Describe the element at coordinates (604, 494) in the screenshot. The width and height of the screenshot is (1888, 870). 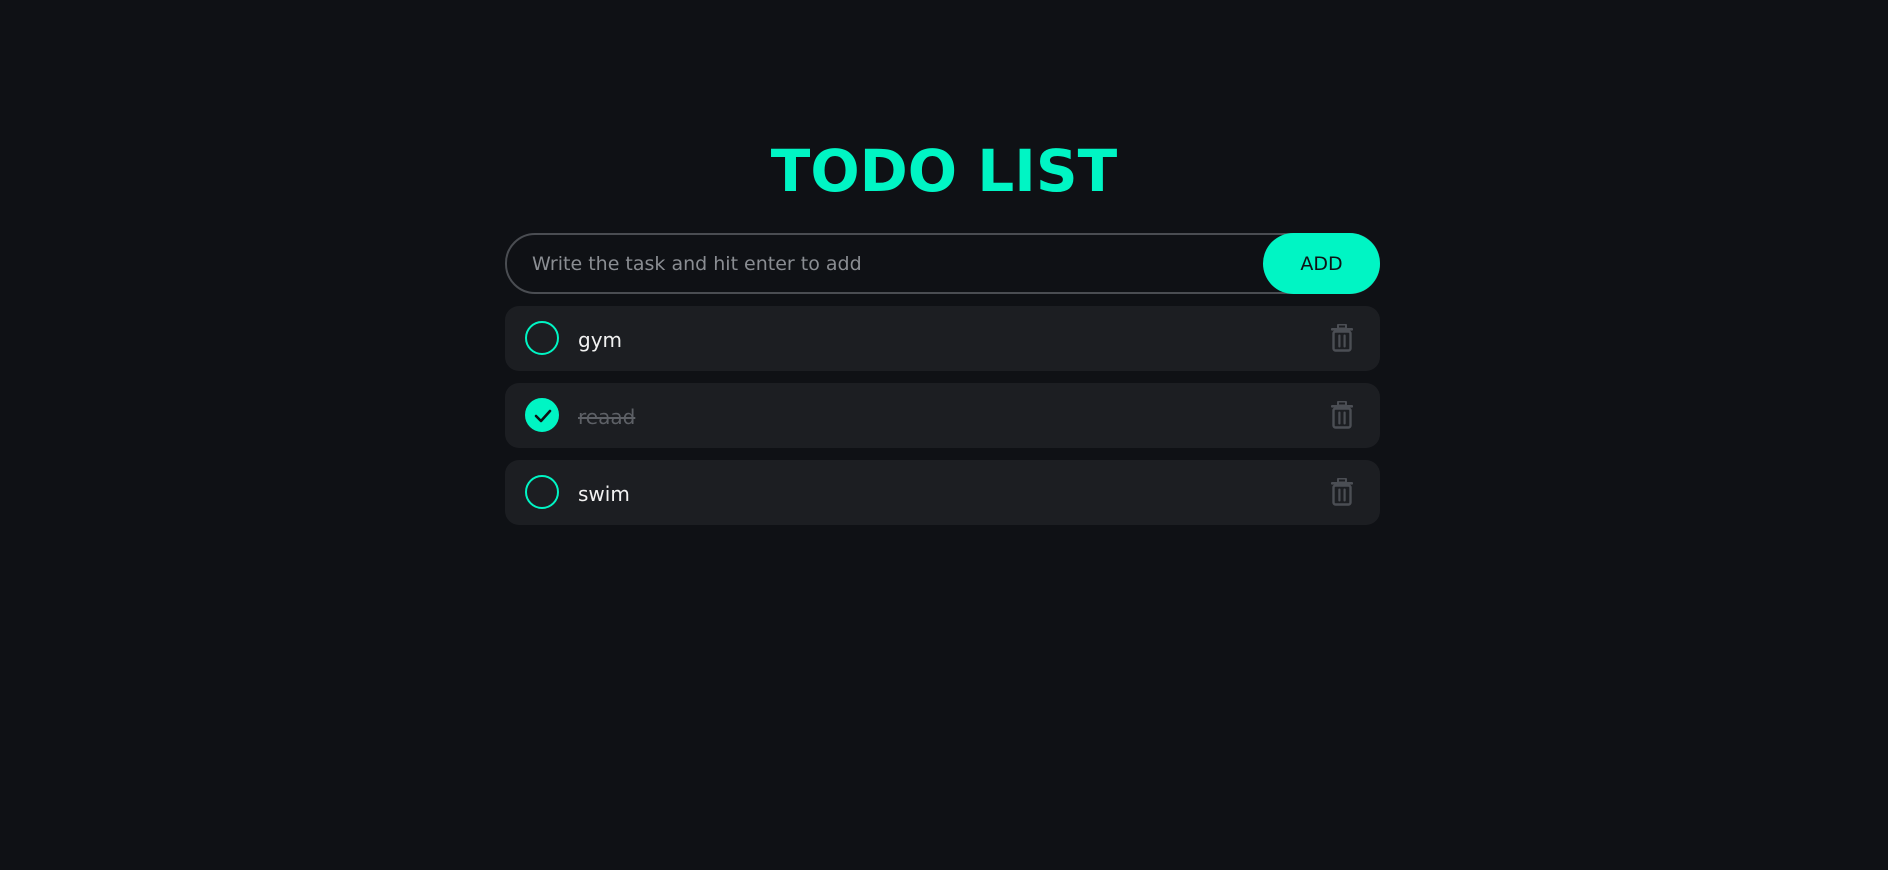
I see `todo-text: swim` at that location.